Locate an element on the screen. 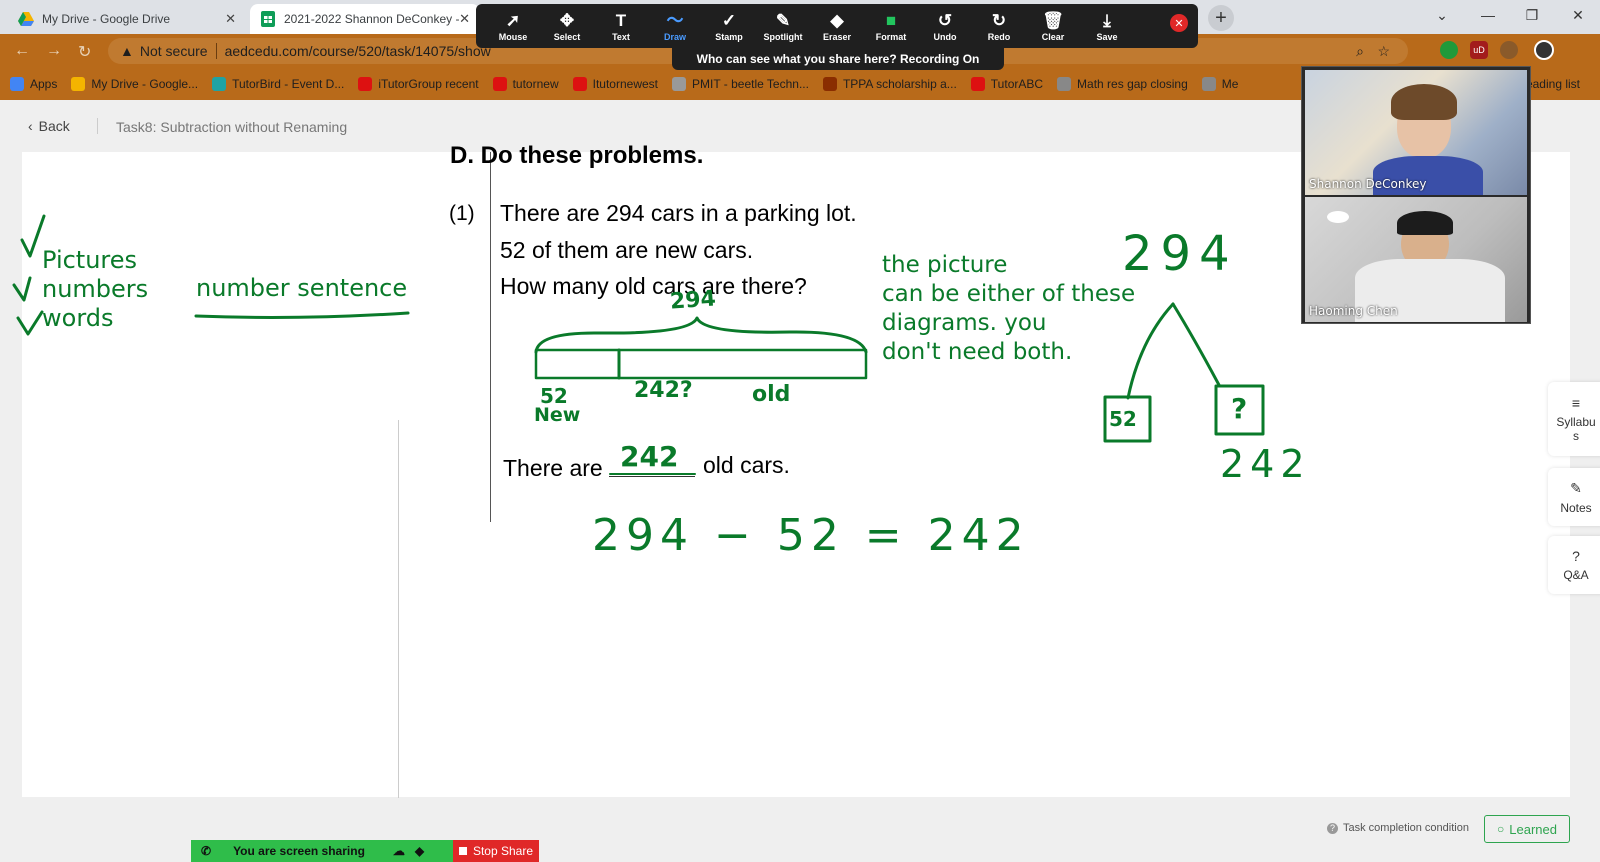  annotation-note-2: can be either of these is located at coordinates (1009, 294).